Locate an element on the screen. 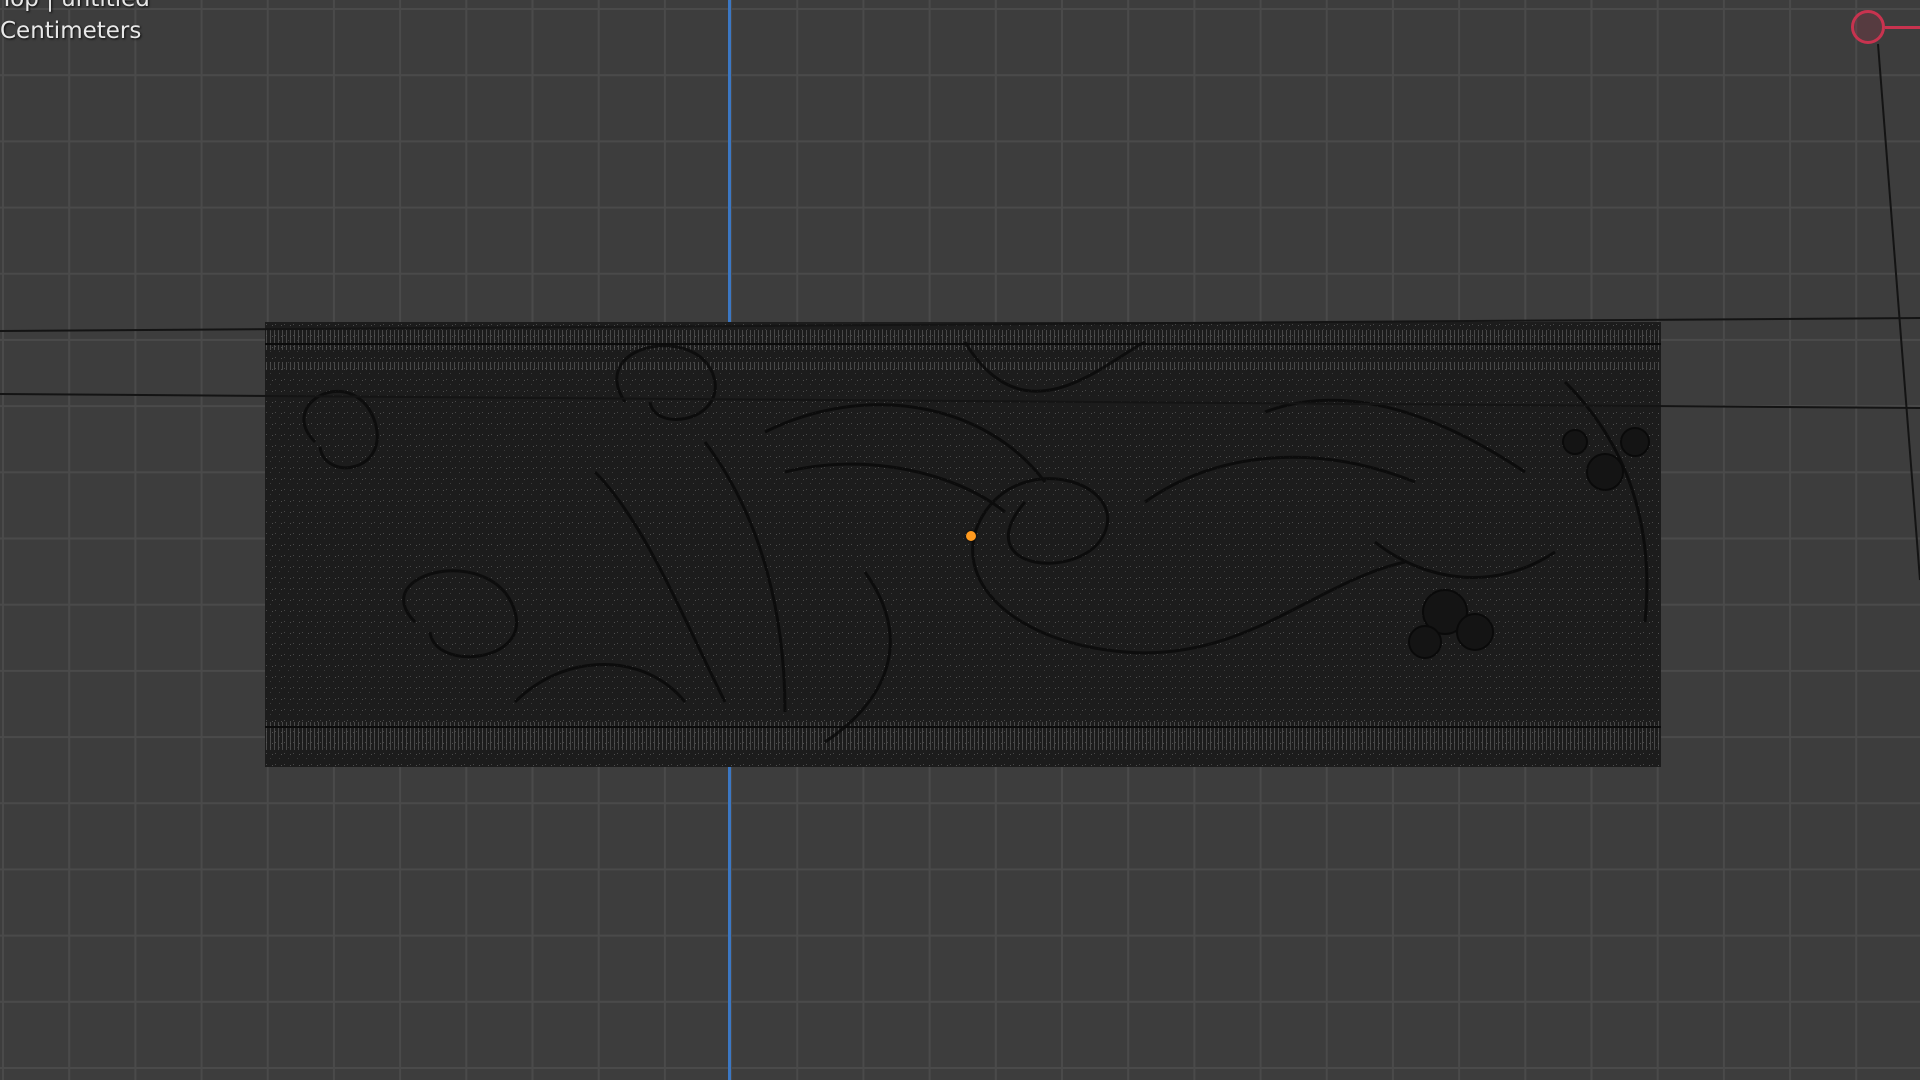  navigation-gizmo-x-axis-icon is located at coordinates (1868, 27).